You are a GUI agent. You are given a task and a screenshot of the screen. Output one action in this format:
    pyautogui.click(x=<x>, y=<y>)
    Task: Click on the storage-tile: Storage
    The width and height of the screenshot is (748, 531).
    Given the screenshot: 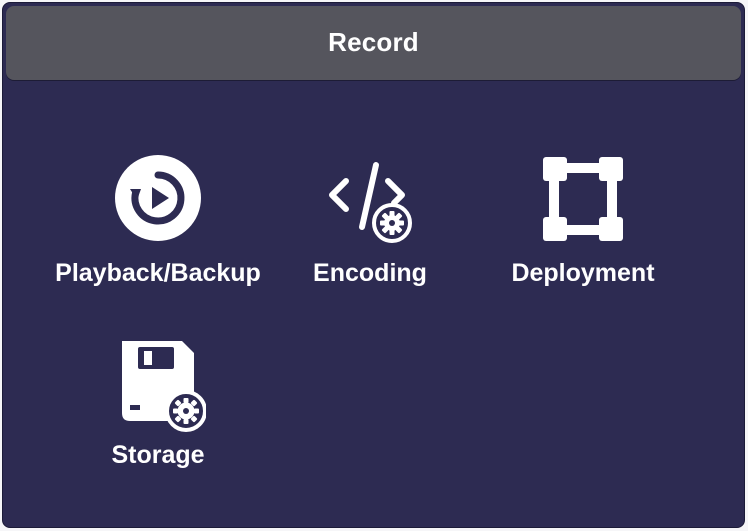 What is the action you would take?
    pyautogui.click(x=158, y=413)
    